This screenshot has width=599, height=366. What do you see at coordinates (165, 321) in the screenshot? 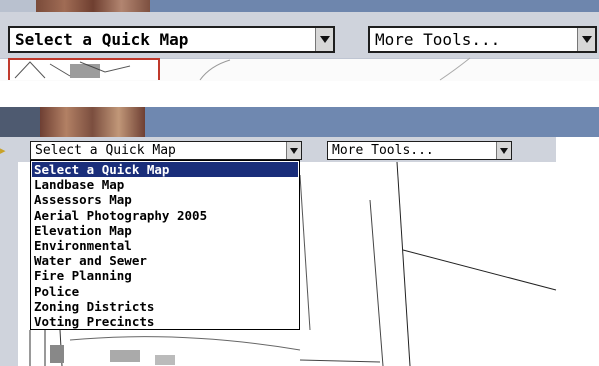
I see `dropdown-option: Voting Precincts` at bounding box center [165, 321].